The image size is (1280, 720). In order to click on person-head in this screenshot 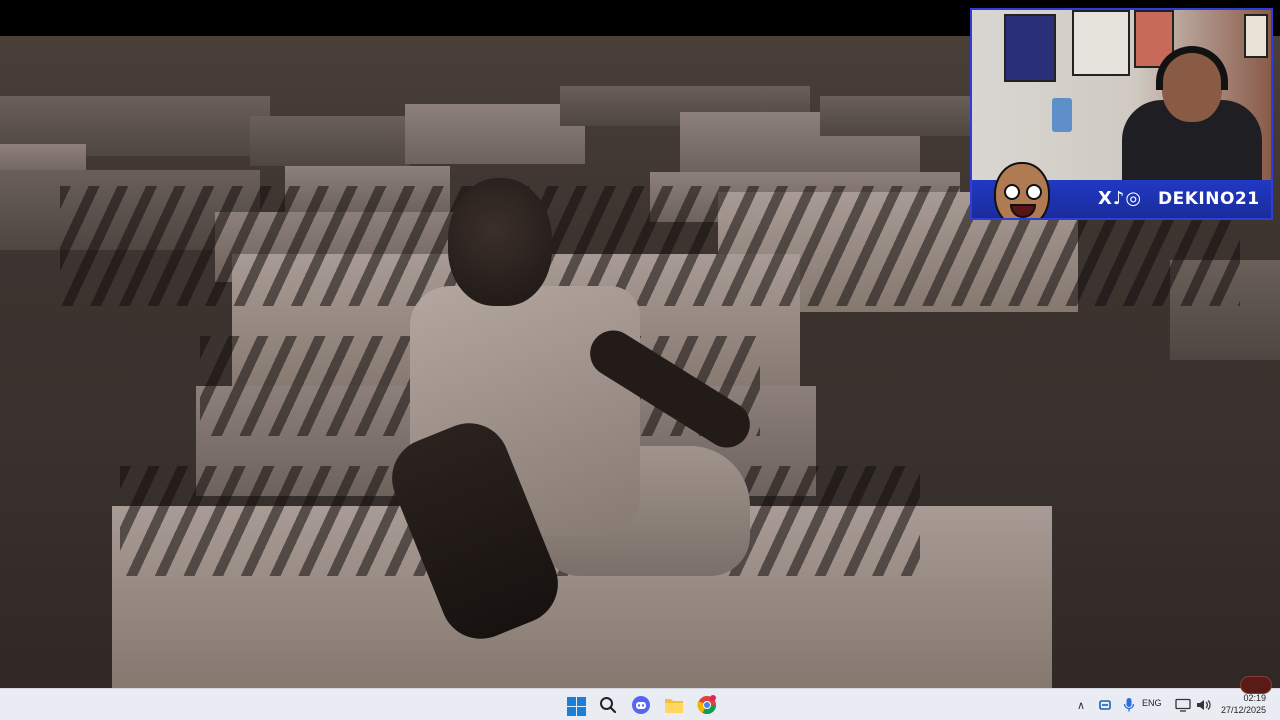, I will do `click(500, 242)`.